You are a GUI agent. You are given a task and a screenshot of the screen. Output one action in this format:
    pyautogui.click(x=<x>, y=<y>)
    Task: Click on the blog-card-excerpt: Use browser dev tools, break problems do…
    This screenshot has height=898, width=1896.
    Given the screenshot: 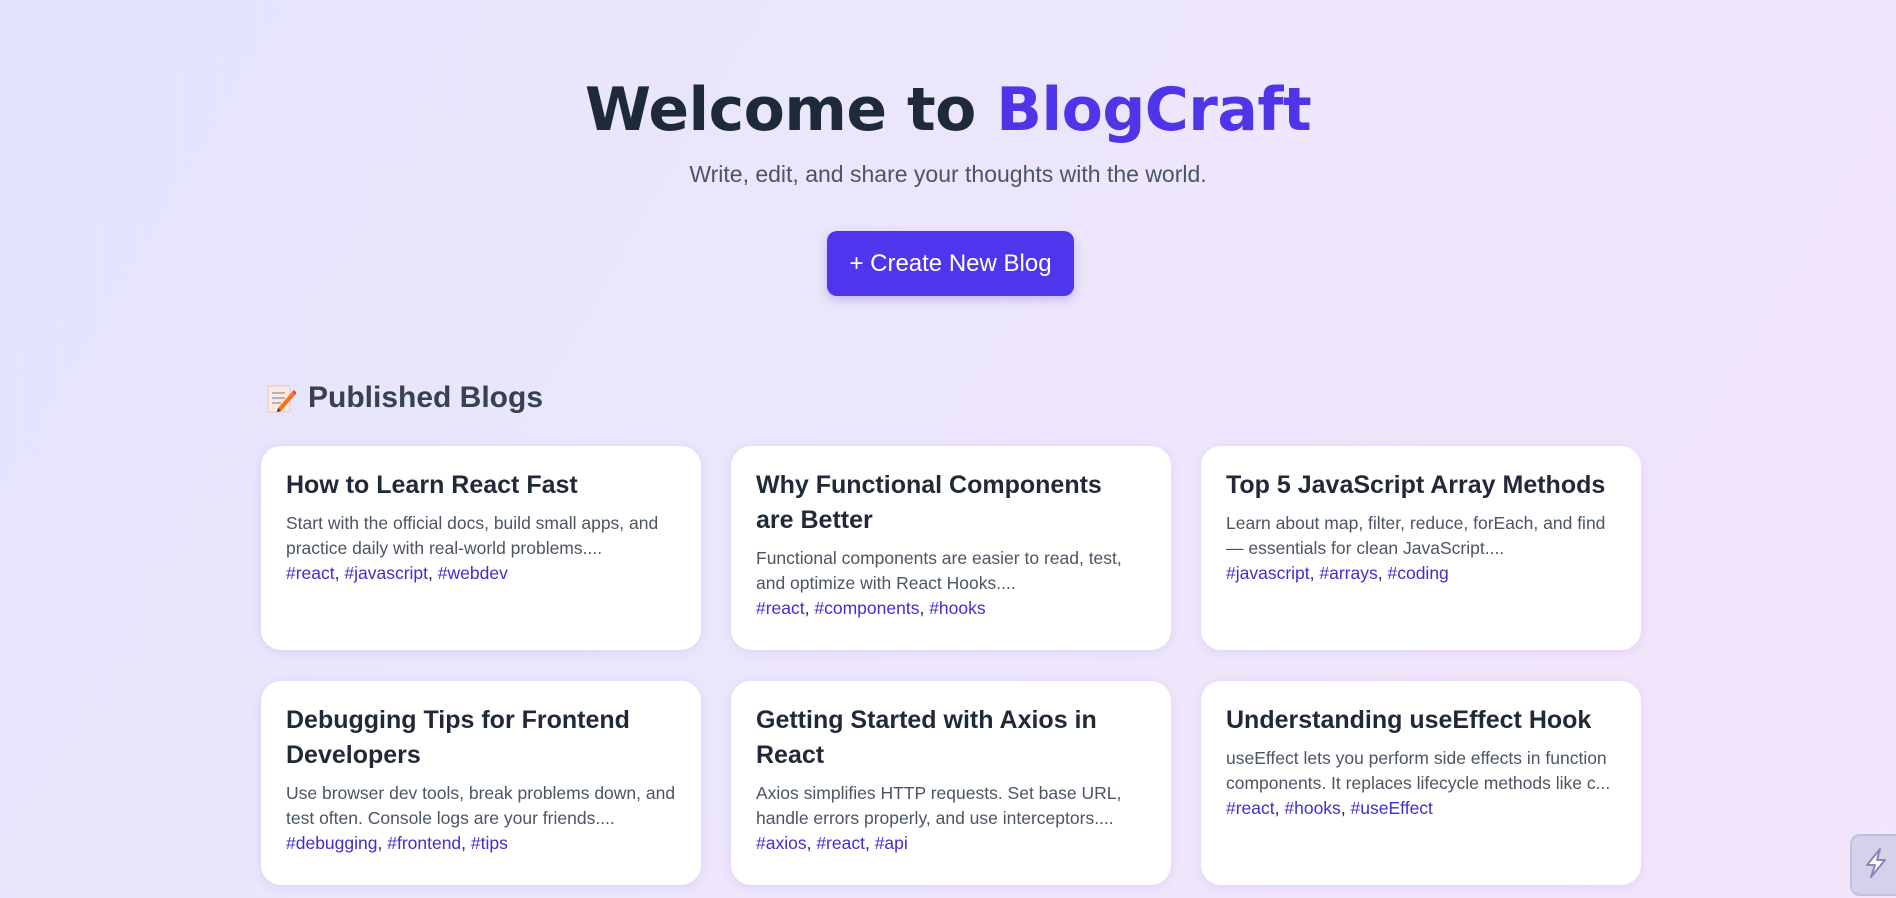 What is the action you would take?
    pyautogui.click(x=481, y=805)
    